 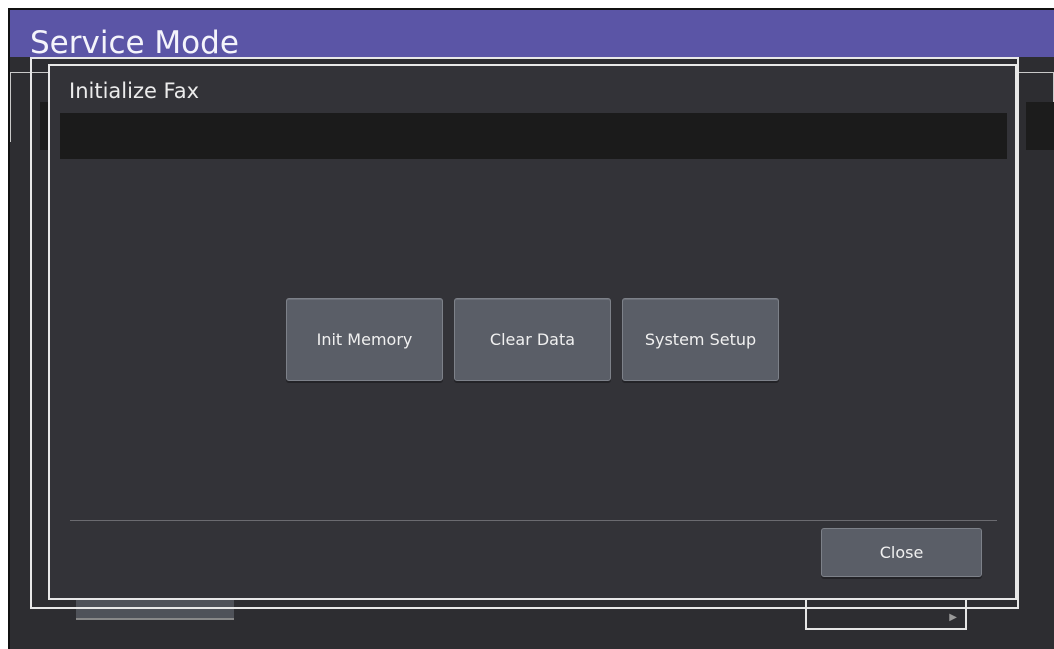 I want to click on title-bar: Service Mode, so click(x=532, y=35).